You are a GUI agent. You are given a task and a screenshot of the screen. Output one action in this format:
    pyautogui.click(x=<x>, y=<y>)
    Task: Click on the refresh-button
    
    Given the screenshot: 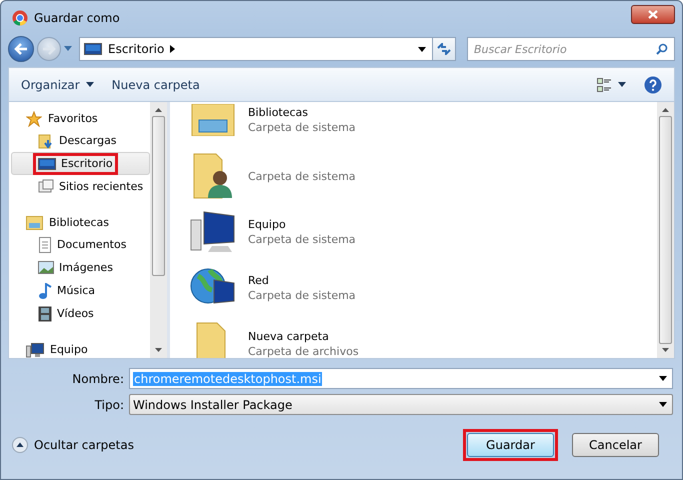 What is the action you would take?
    pyautogui.click(x=444, y=49)
    